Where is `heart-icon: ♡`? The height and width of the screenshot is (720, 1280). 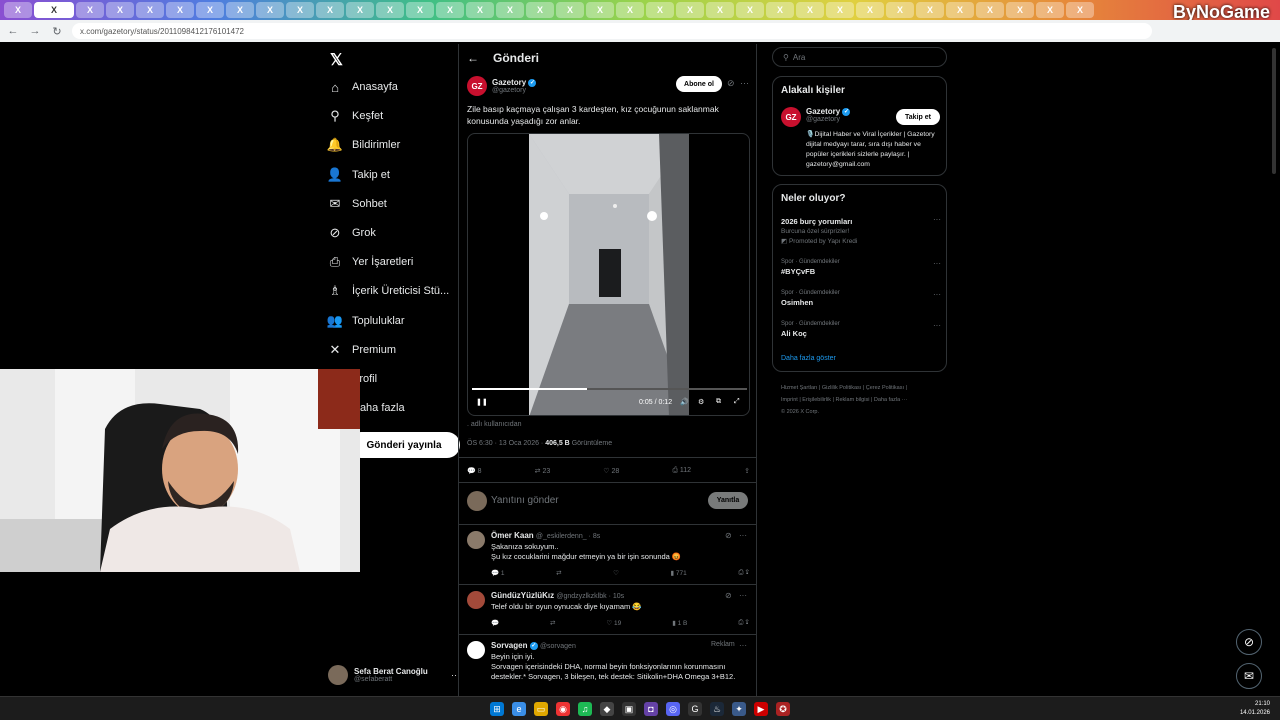 heart-icon: ♡ is located at coordinates (616, 573).